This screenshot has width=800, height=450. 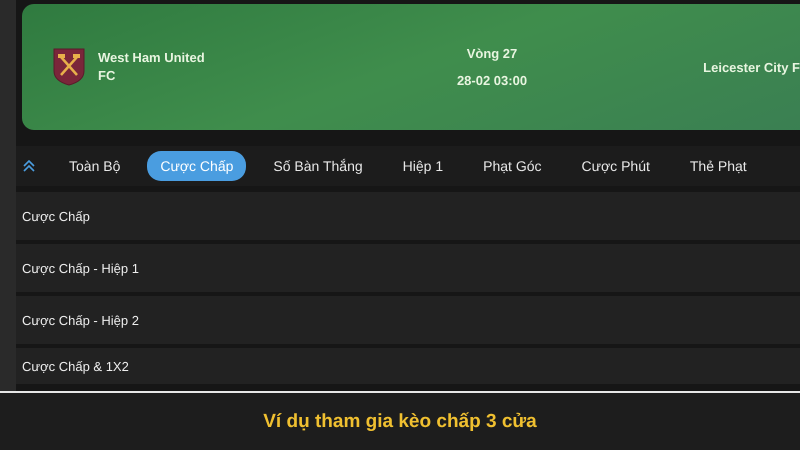 I want to click on match-datetime: 28-02 03:00, so click(x=492, y=80).